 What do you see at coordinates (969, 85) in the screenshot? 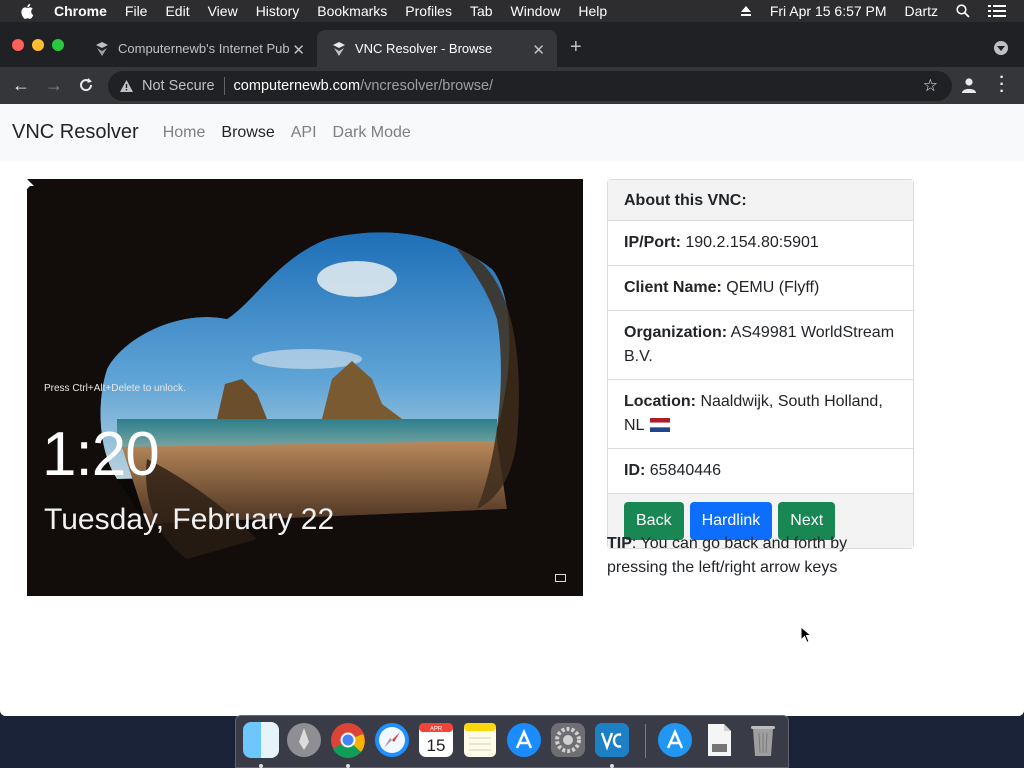
I see `profile-avatar-icon` at bounding box center [969, 85].